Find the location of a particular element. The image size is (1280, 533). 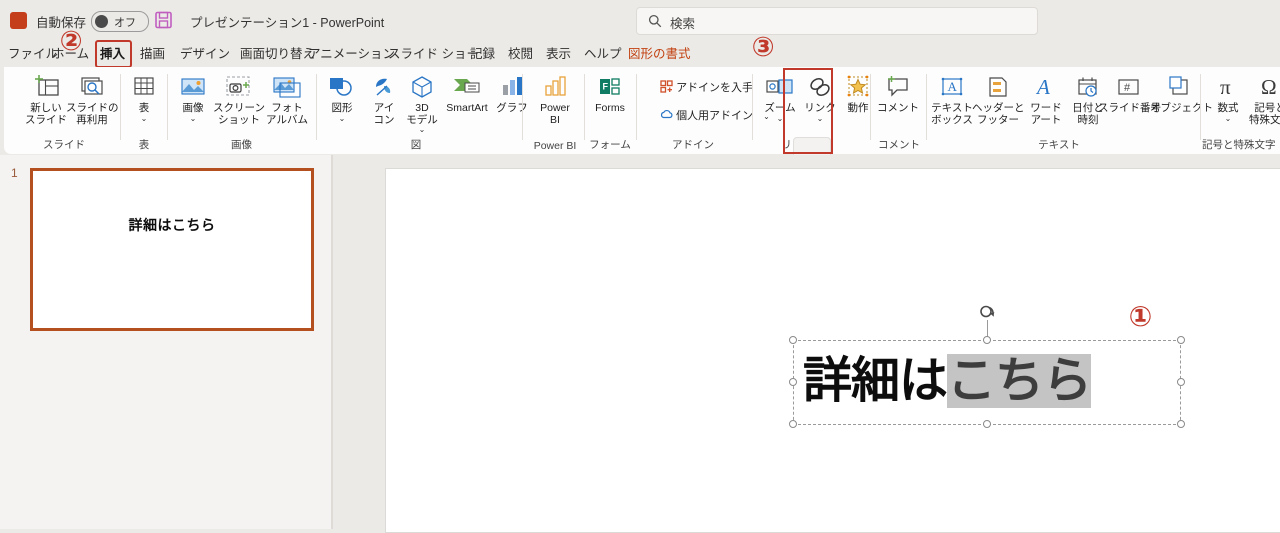

date-time-label-2: 時刻 is located at coordinates (1088, 119).